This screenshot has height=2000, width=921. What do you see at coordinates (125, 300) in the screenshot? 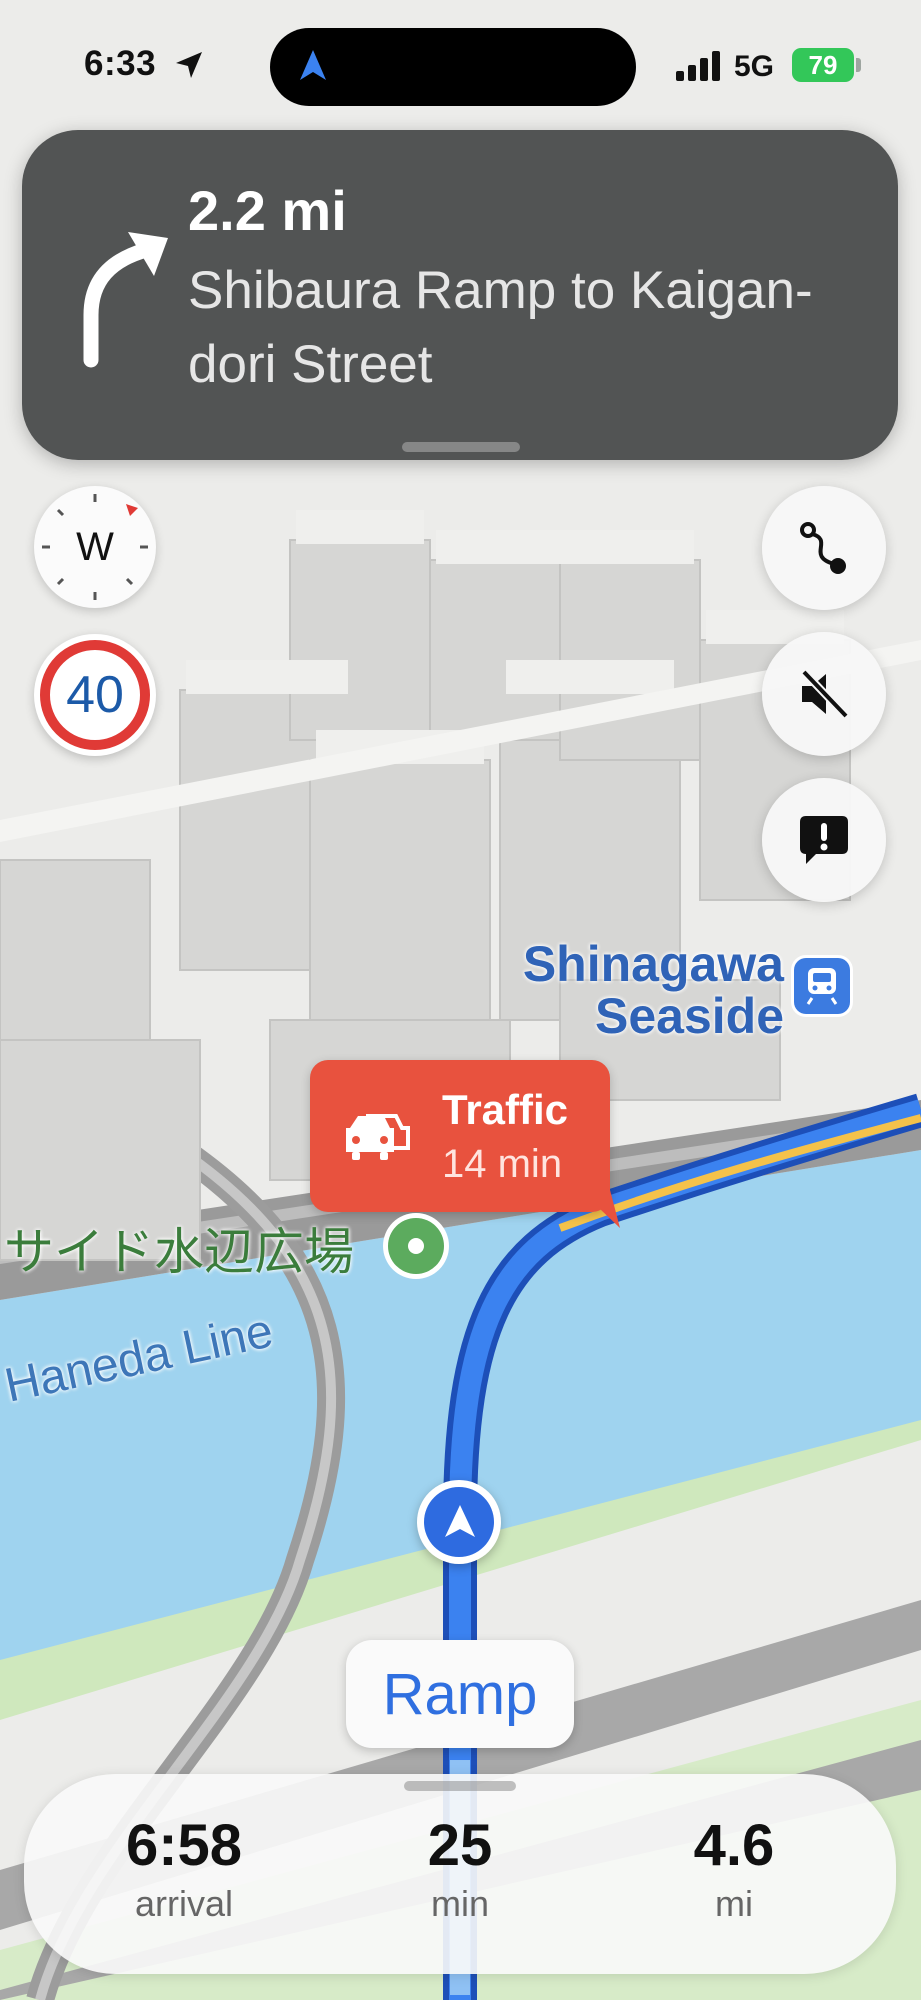
I see `turn-right-arrow-icon` at bounding box center [125, 300].